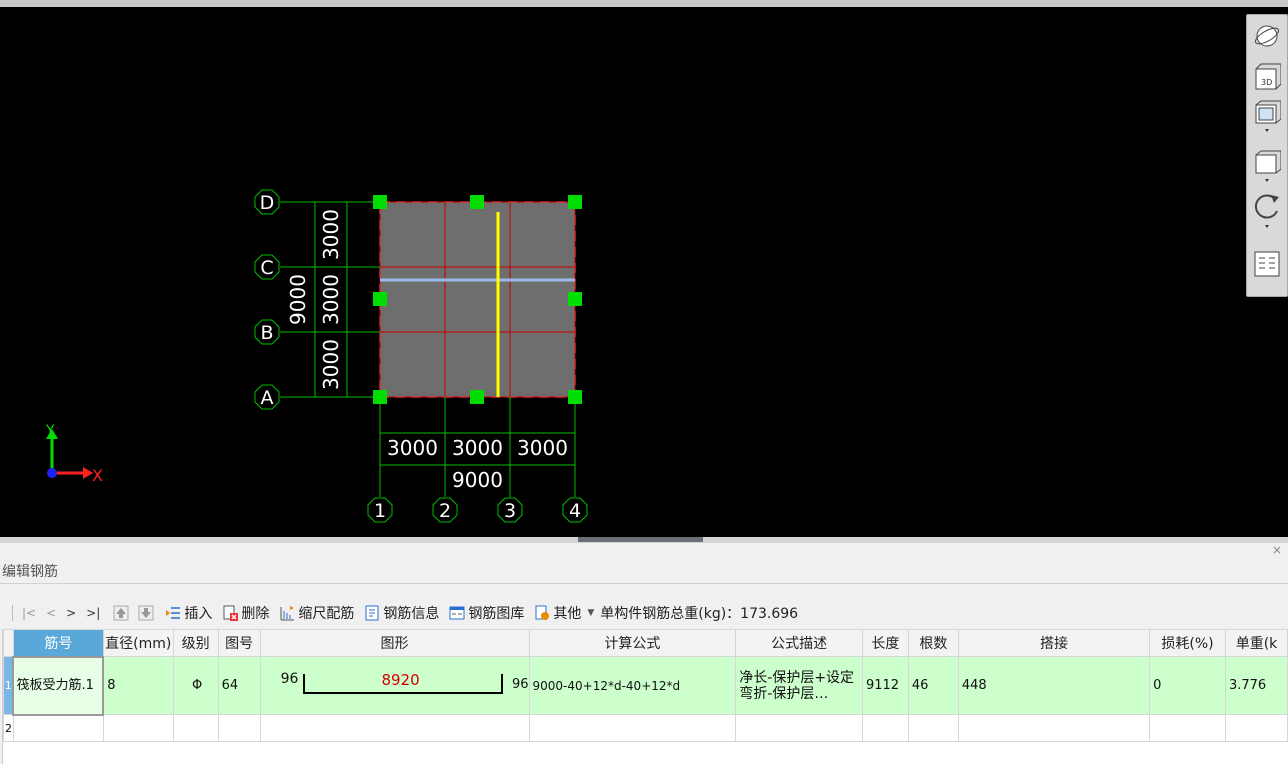  What do you see at coordinates (1054, 643) in the screenshot?
I see `header-lap: 搭接` at bounding box center [1054, 643].